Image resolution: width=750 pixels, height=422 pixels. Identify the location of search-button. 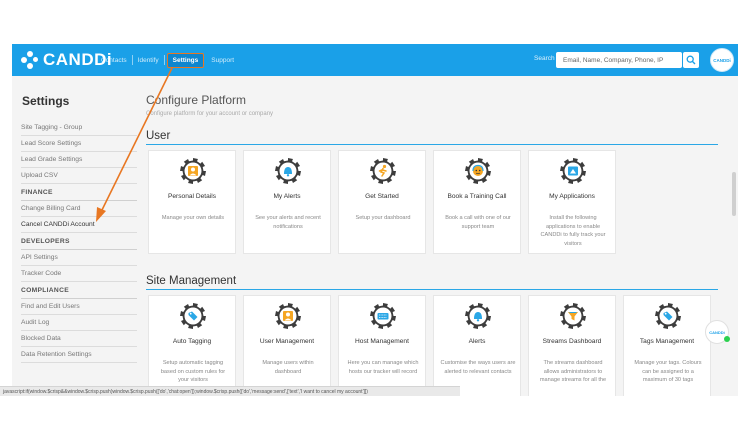
(691, 60).